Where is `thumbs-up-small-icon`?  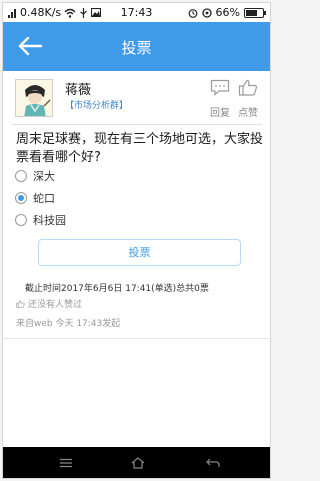
thumbs-up-small-icon is located at coordinates (20, 303).